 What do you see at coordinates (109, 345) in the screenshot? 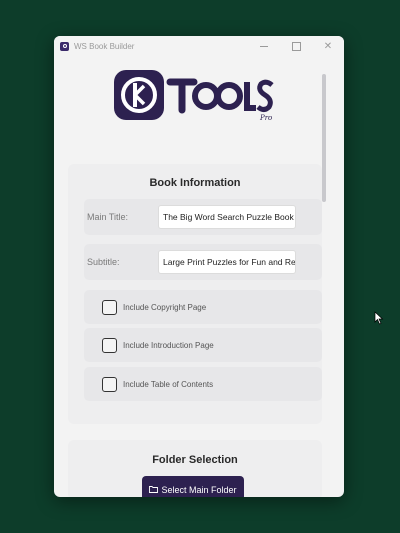
I see `introduction-checkbox` at bounding box center [109, 345].